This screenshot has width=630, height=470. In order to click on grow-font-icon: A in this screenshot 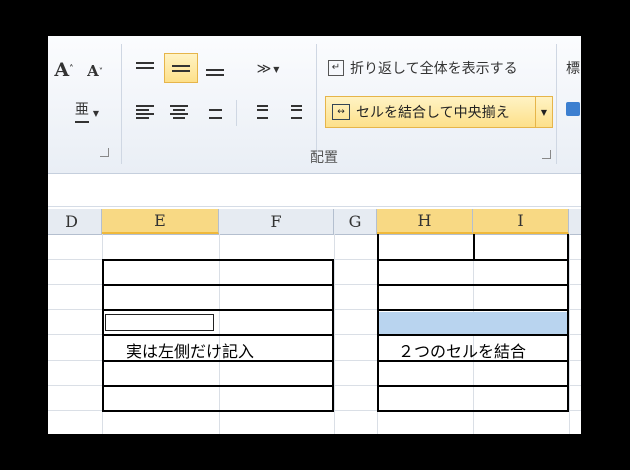, I will do `click(62, 70)`.